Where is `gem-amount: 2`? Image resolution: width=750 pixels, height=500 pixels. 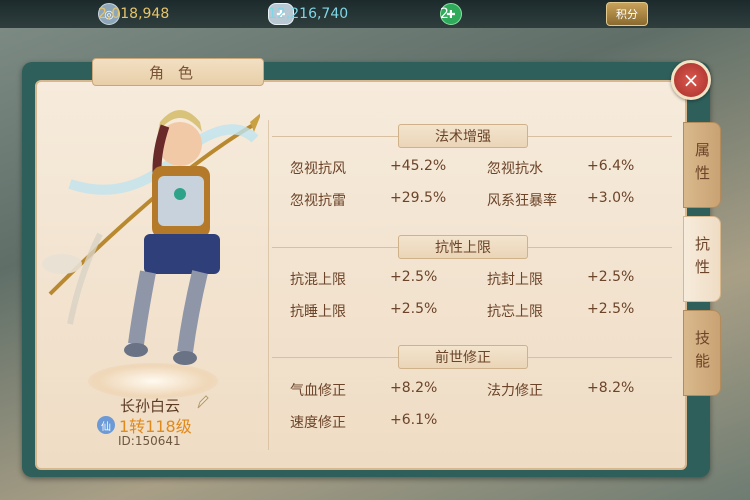
gem-amount: 2 is located at coordinates (444, 14).